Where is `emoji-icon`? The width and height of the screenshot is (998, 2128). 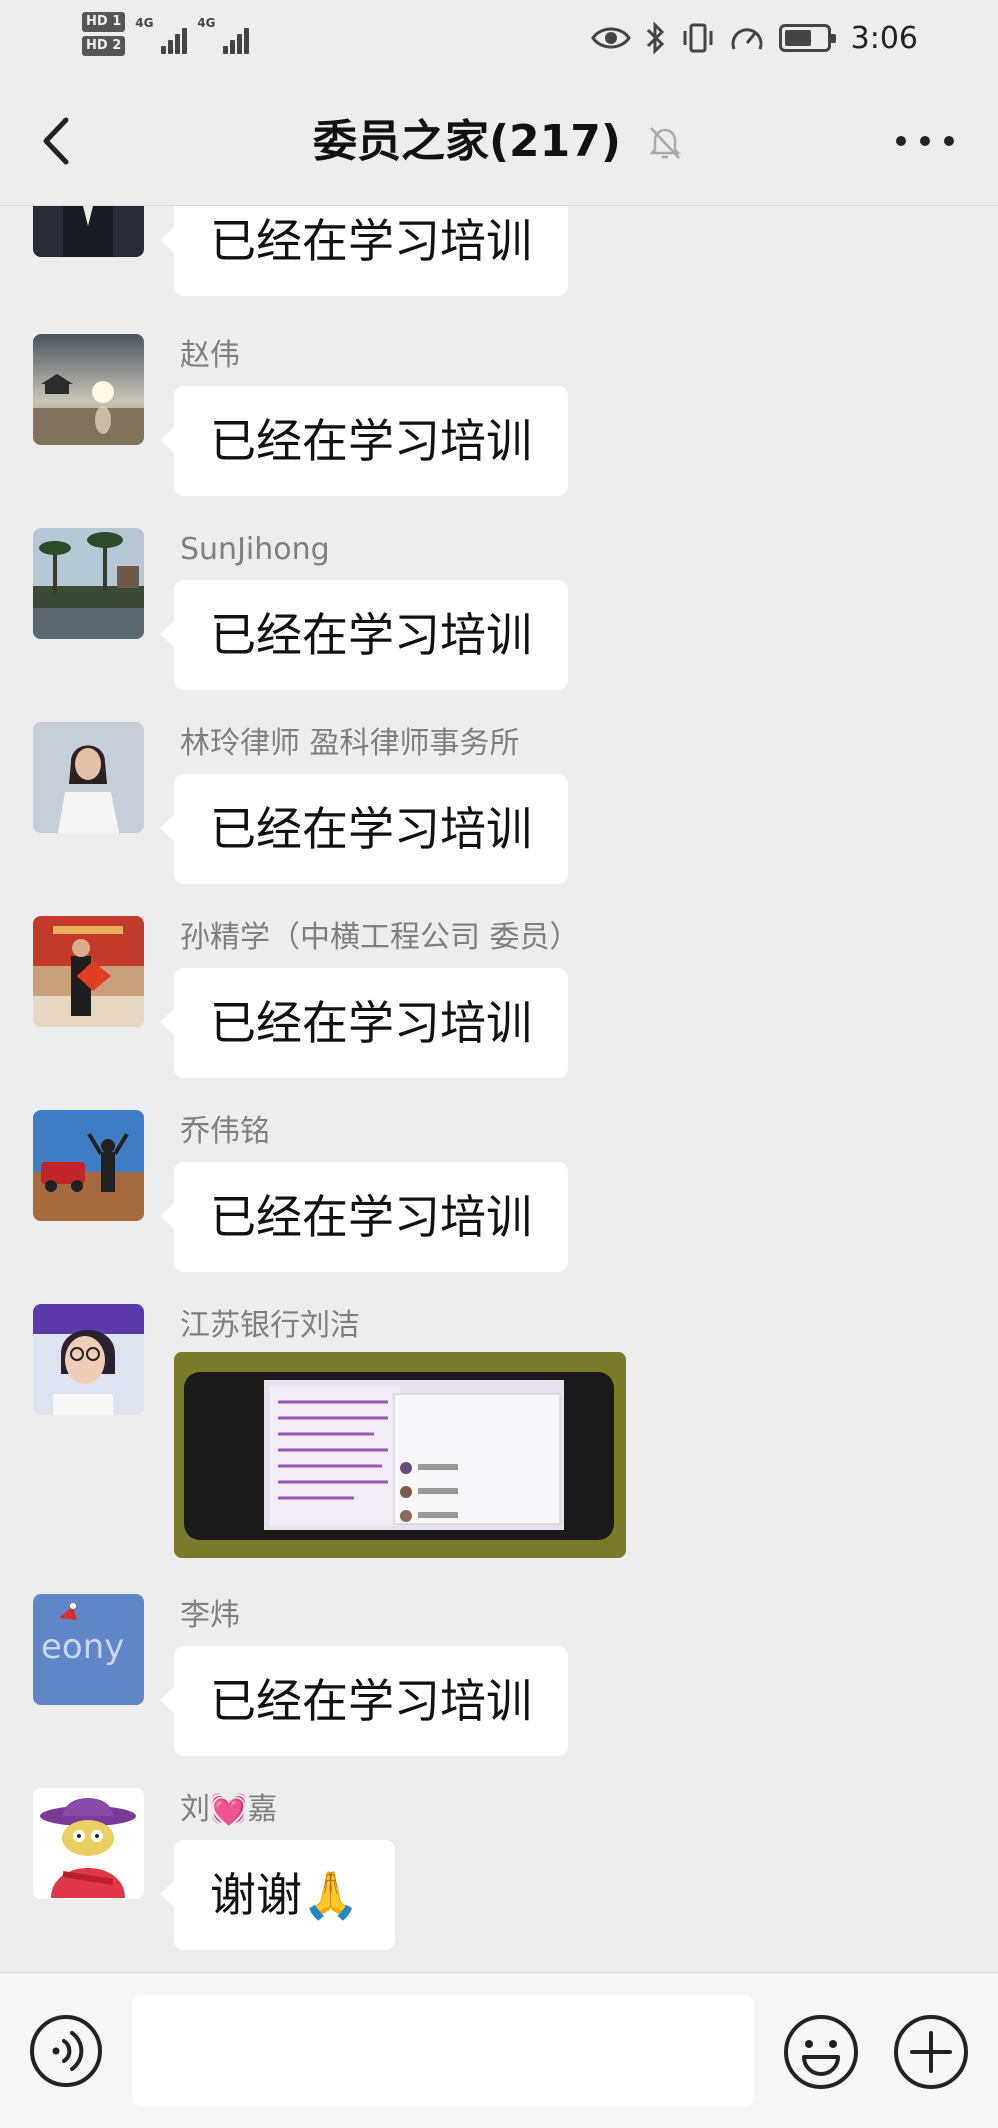
emoji-icon is located at coordinates (821, 2052).